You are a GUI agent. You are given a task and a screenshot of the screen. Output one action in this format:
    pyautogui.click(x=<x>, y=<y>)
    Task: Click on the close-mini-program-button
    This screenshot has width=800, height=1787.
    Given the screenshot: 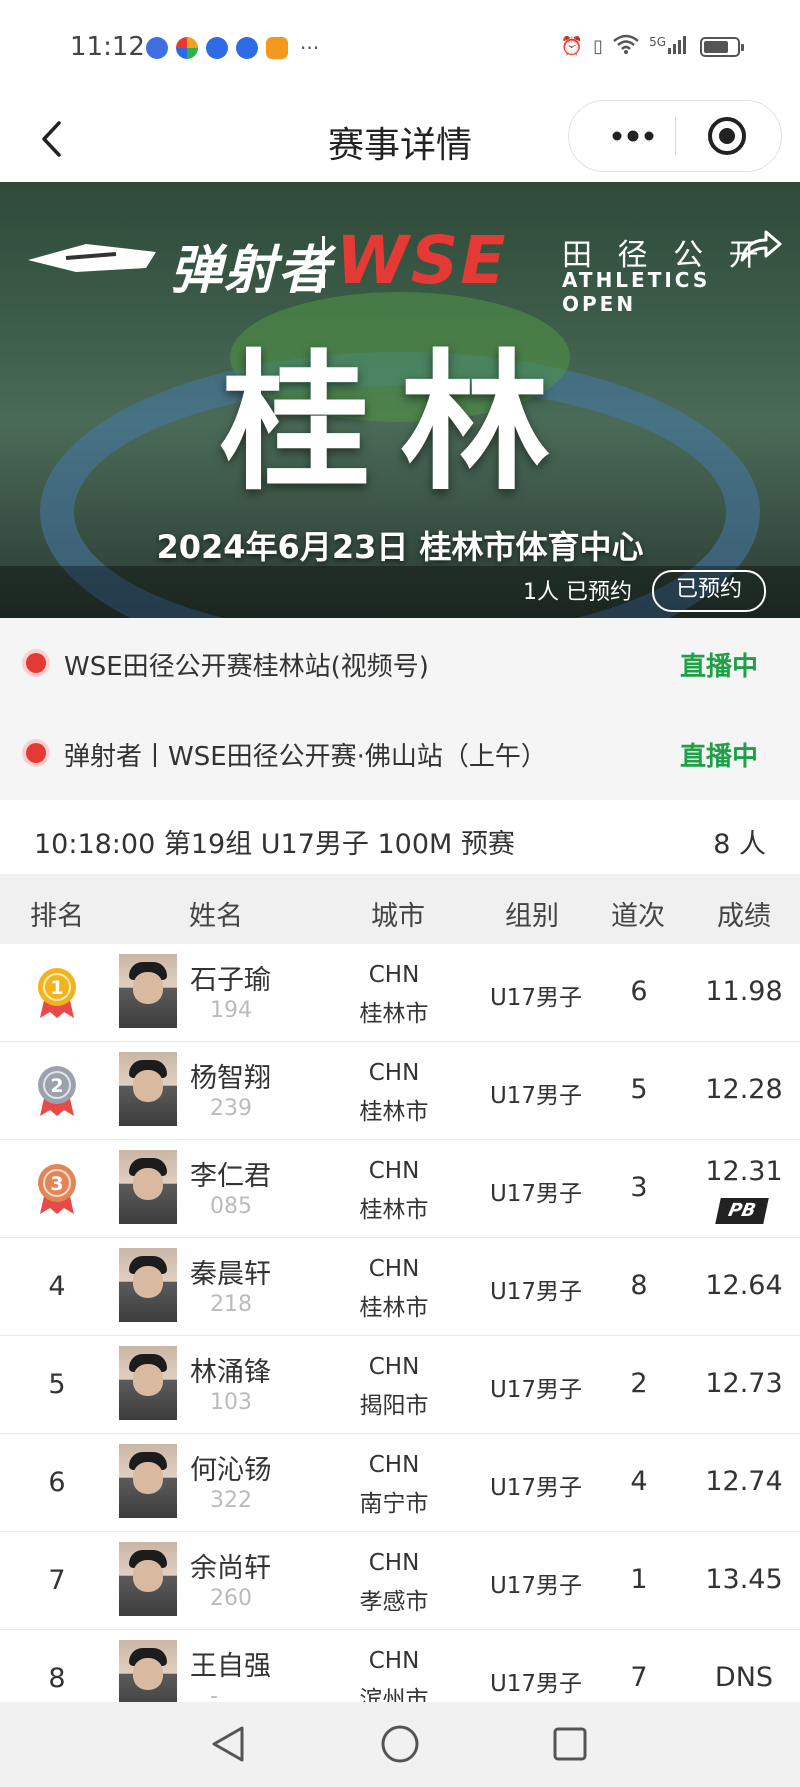 What is the action you would take?
    pyautogui.click(x=727, y=136)
    